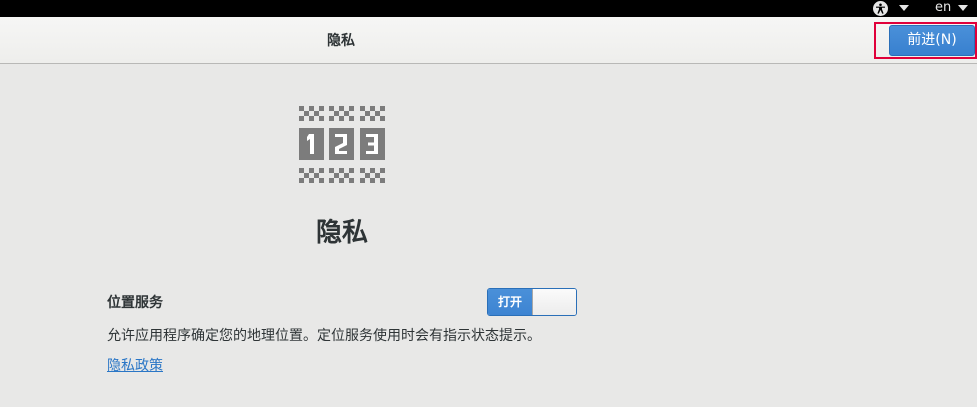 The image size is (977, 407). Describe the element at coordinates (510, 302) in the screenshot. I see `toggle-on-label: 打开` at that location.